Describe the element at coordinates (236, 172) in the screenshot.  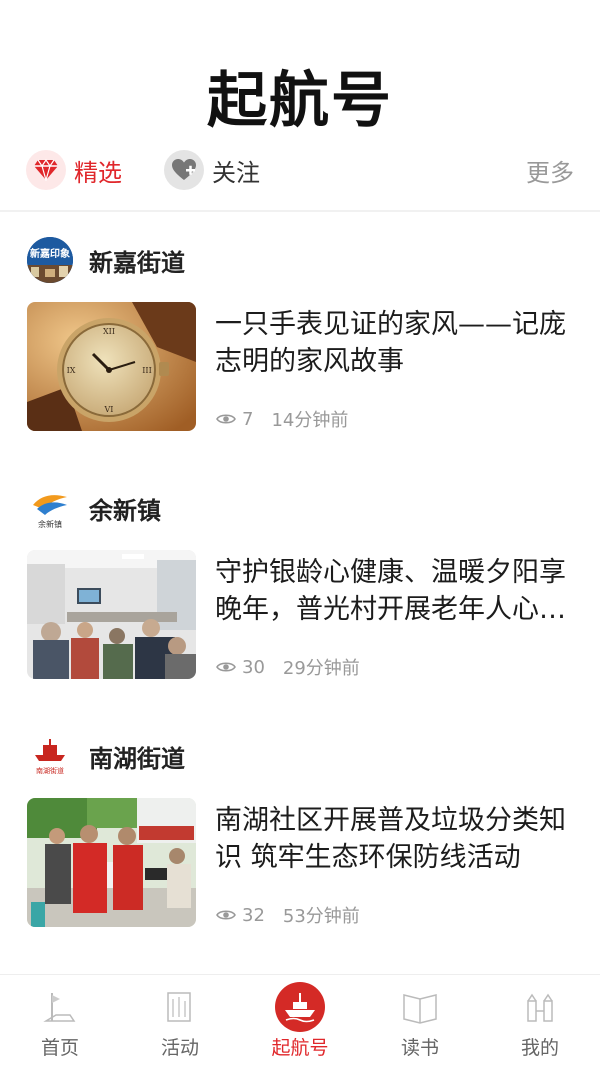
I see `tab-follow-label: 关注` at that location.